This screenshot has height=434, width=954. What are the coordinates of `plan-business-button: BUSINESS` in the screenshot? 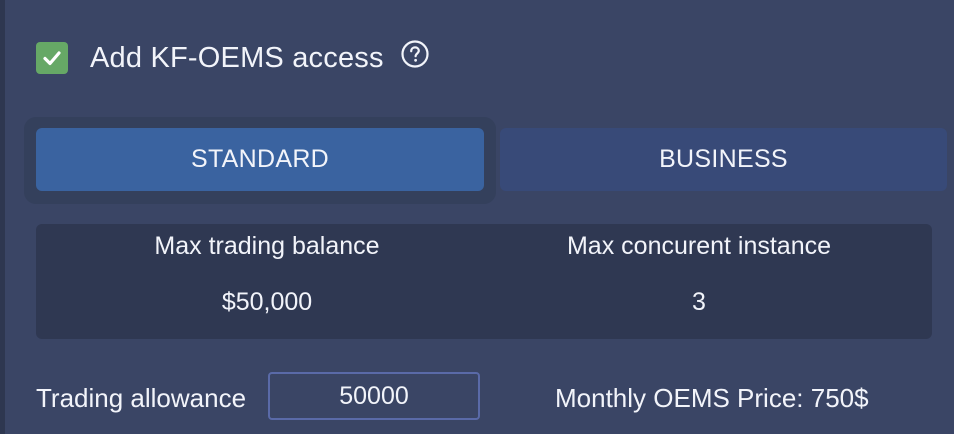 It's located at (723, 159).